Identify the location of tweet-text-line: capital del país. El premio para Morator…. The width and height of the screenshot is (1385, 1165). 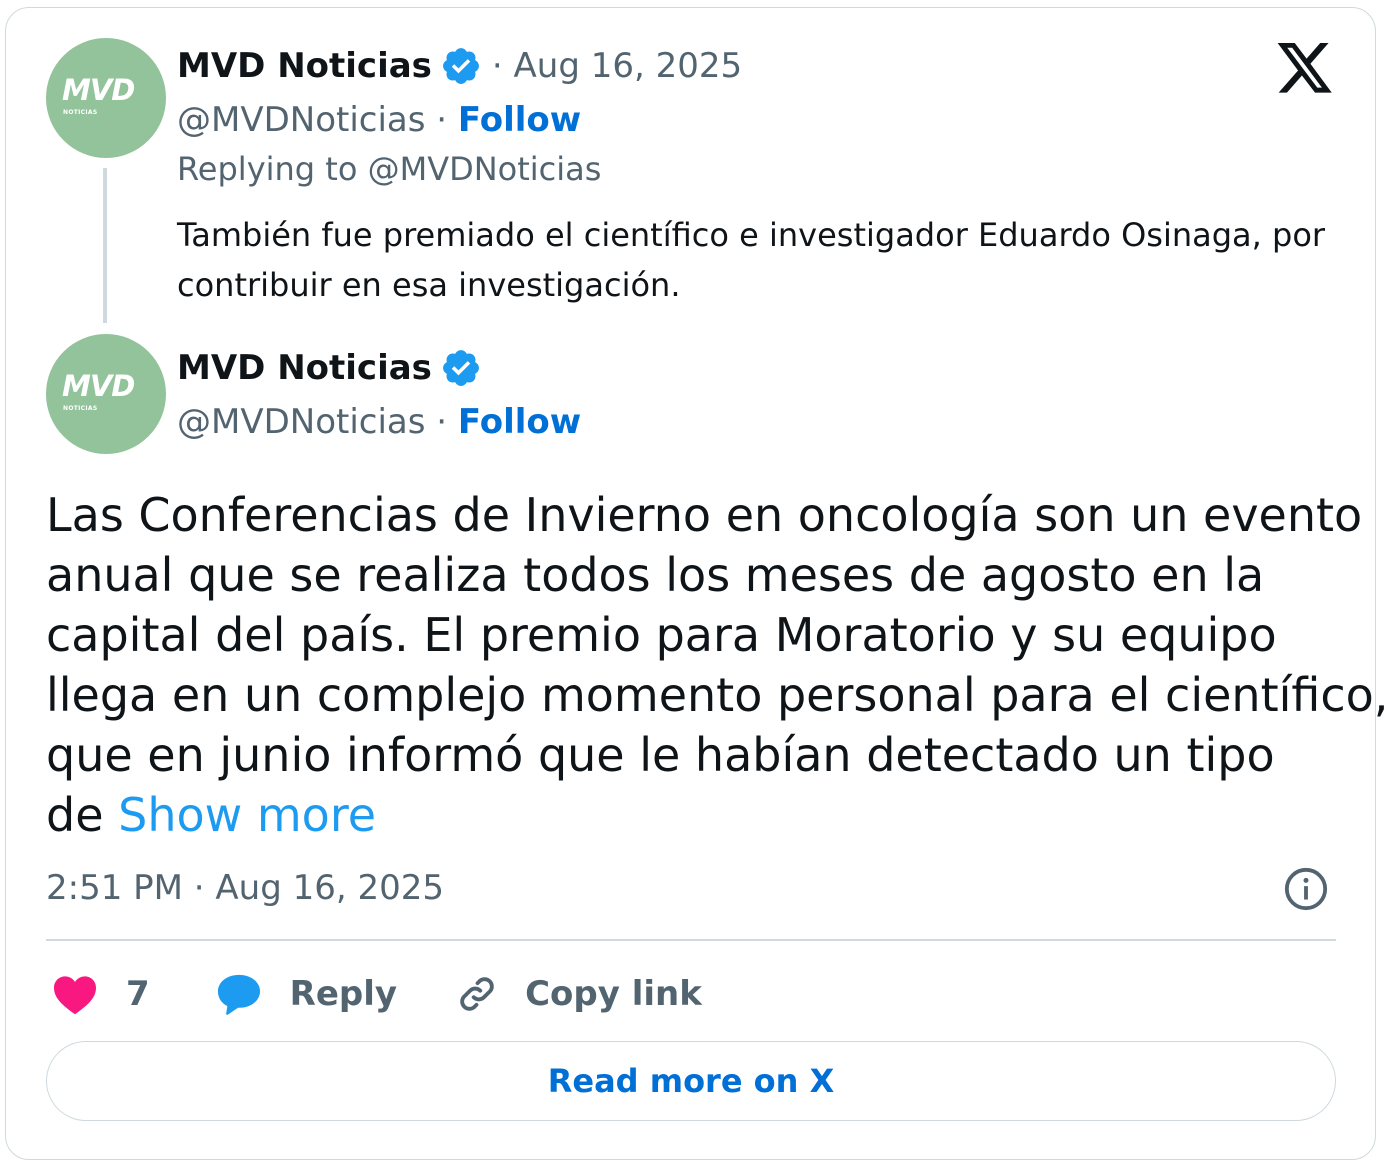
(661, 635).